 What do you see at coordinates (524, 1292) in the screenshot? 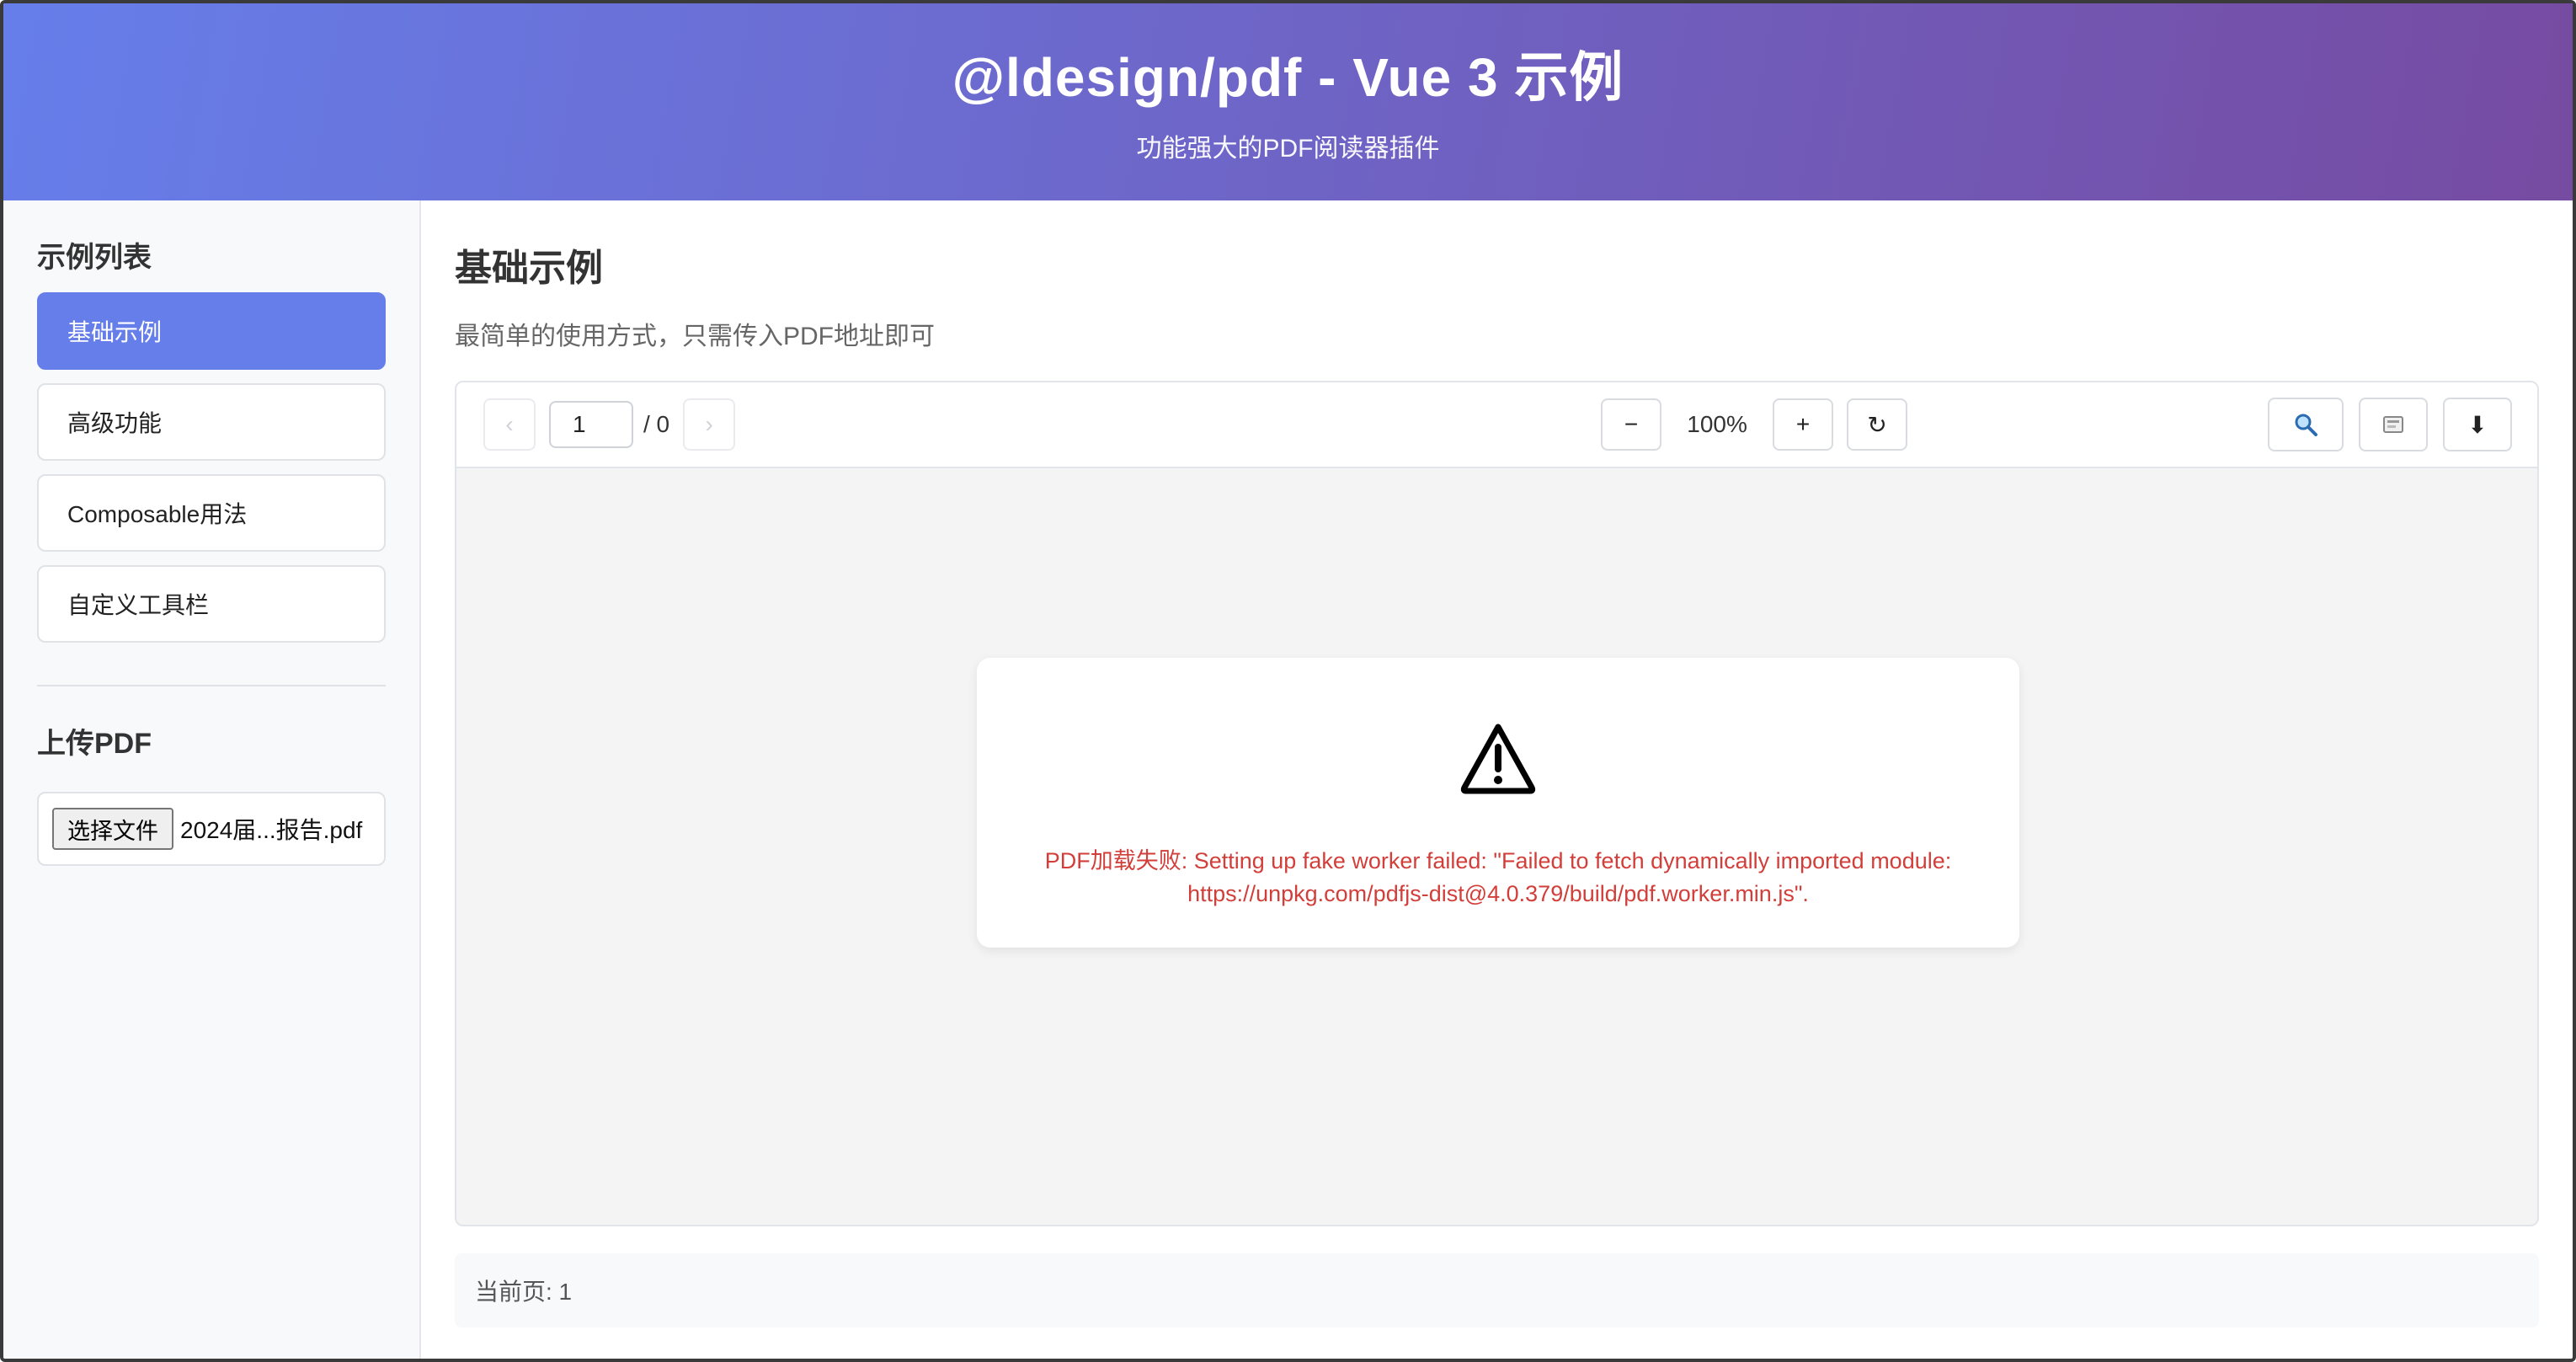
I see `current-page-status: 当前页: 1` at bounding box center [524, 1292].